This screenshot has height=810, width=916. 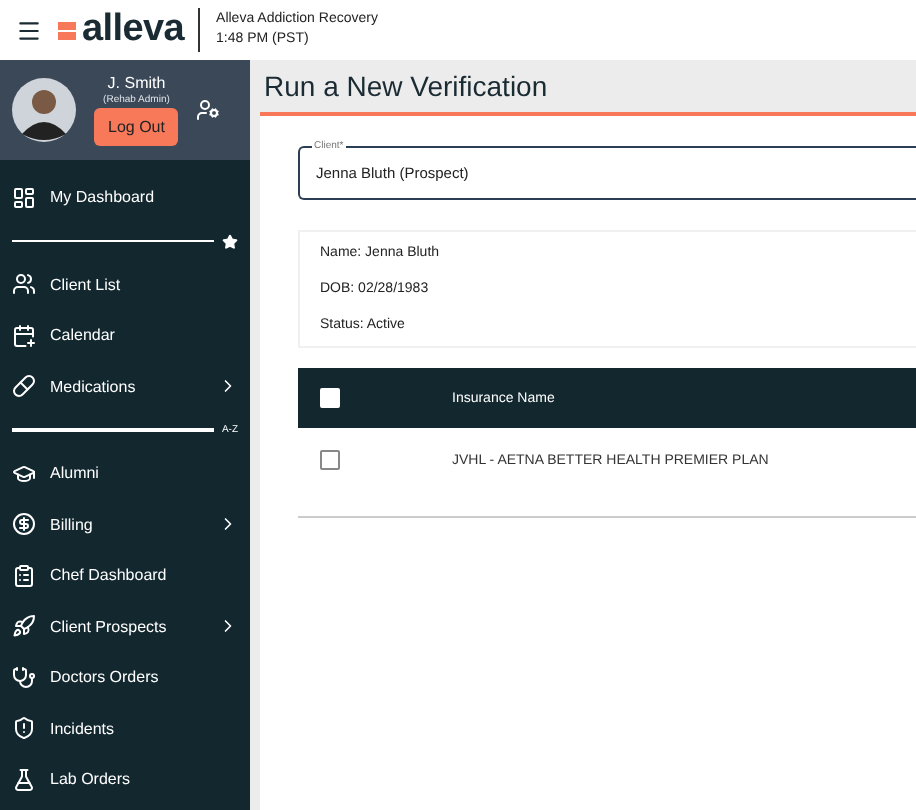 I want to click on sidebar-item: Client List, so click(x=125, y=284).